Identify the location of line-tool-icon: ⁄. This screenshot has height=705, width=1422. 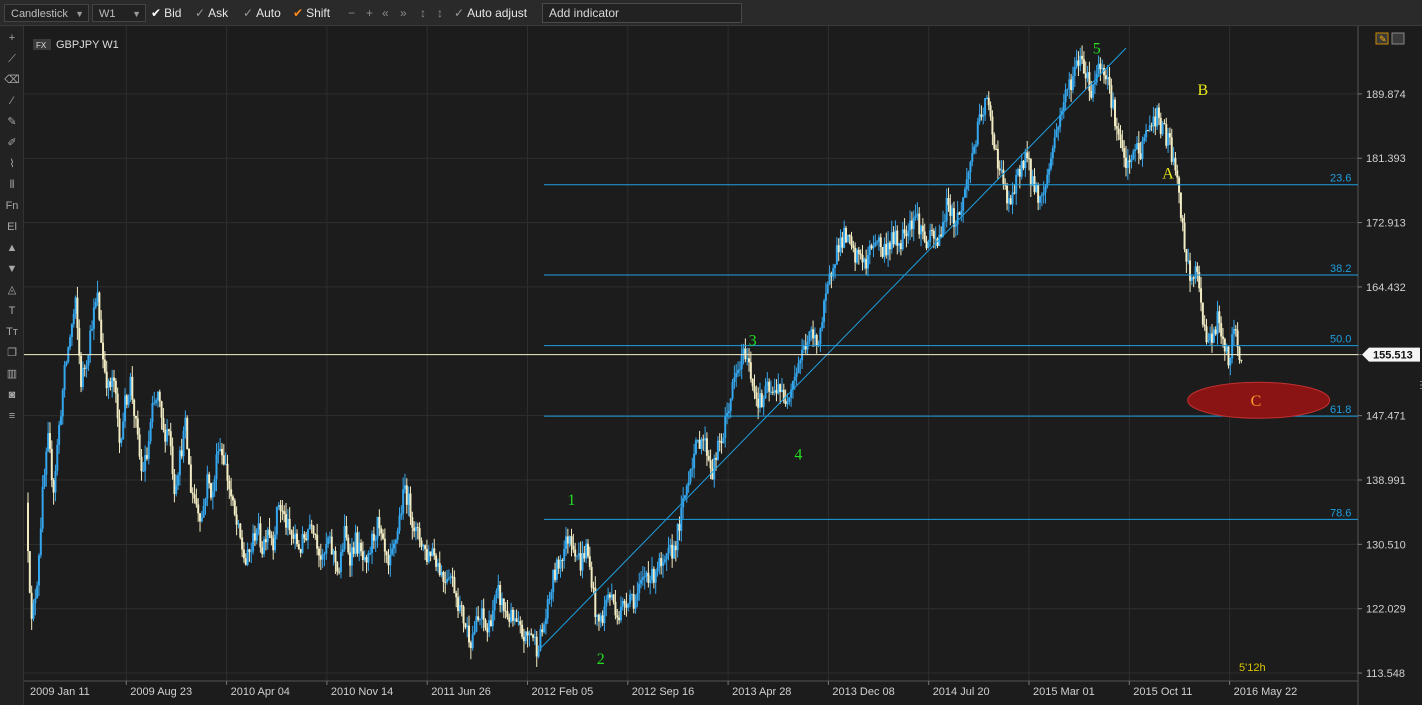
(12, 101).